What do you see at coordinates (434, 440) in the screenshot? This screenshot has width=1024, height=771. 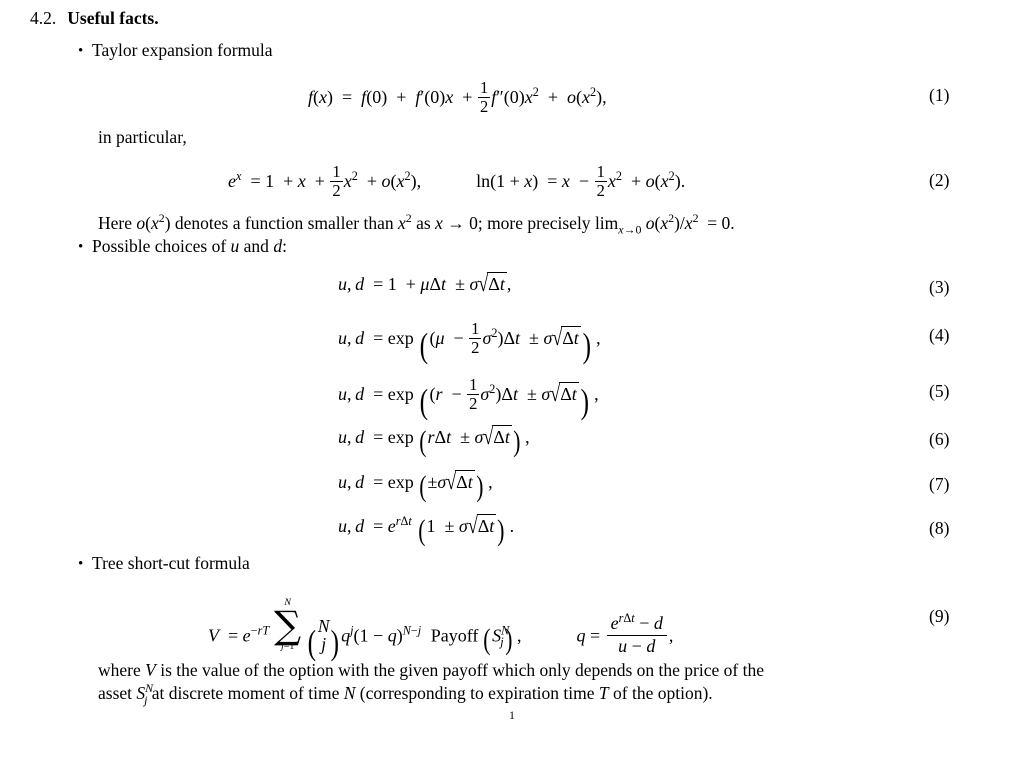 I see `equation-6: u, d = exp (rΔt ± σ√Δt) ,` at bounding box center [434, 440].